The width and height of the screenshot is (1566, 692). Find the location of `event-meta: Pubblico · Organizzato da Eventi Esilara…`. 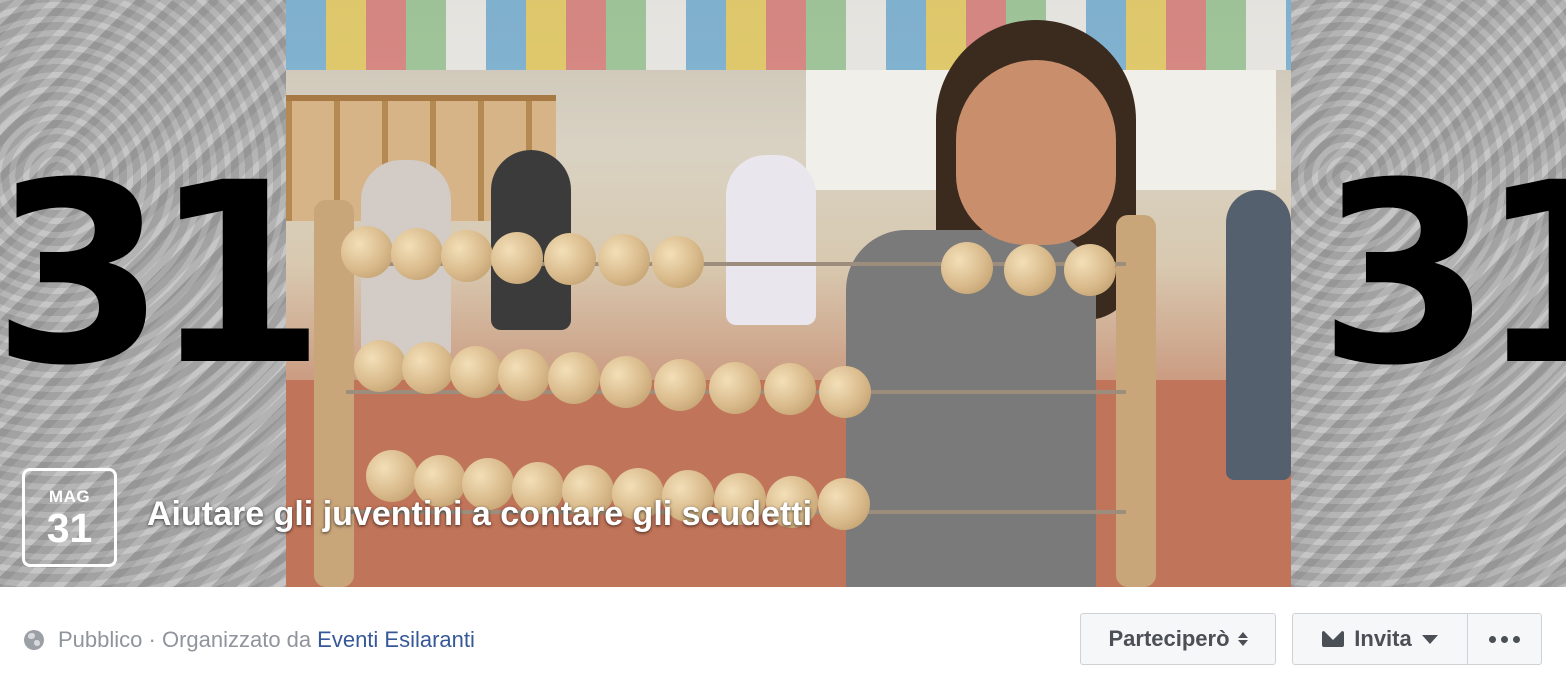

event-meta: Pubblico · Organizzato da Eventi Esilara… is located at coordinates (249, 640).